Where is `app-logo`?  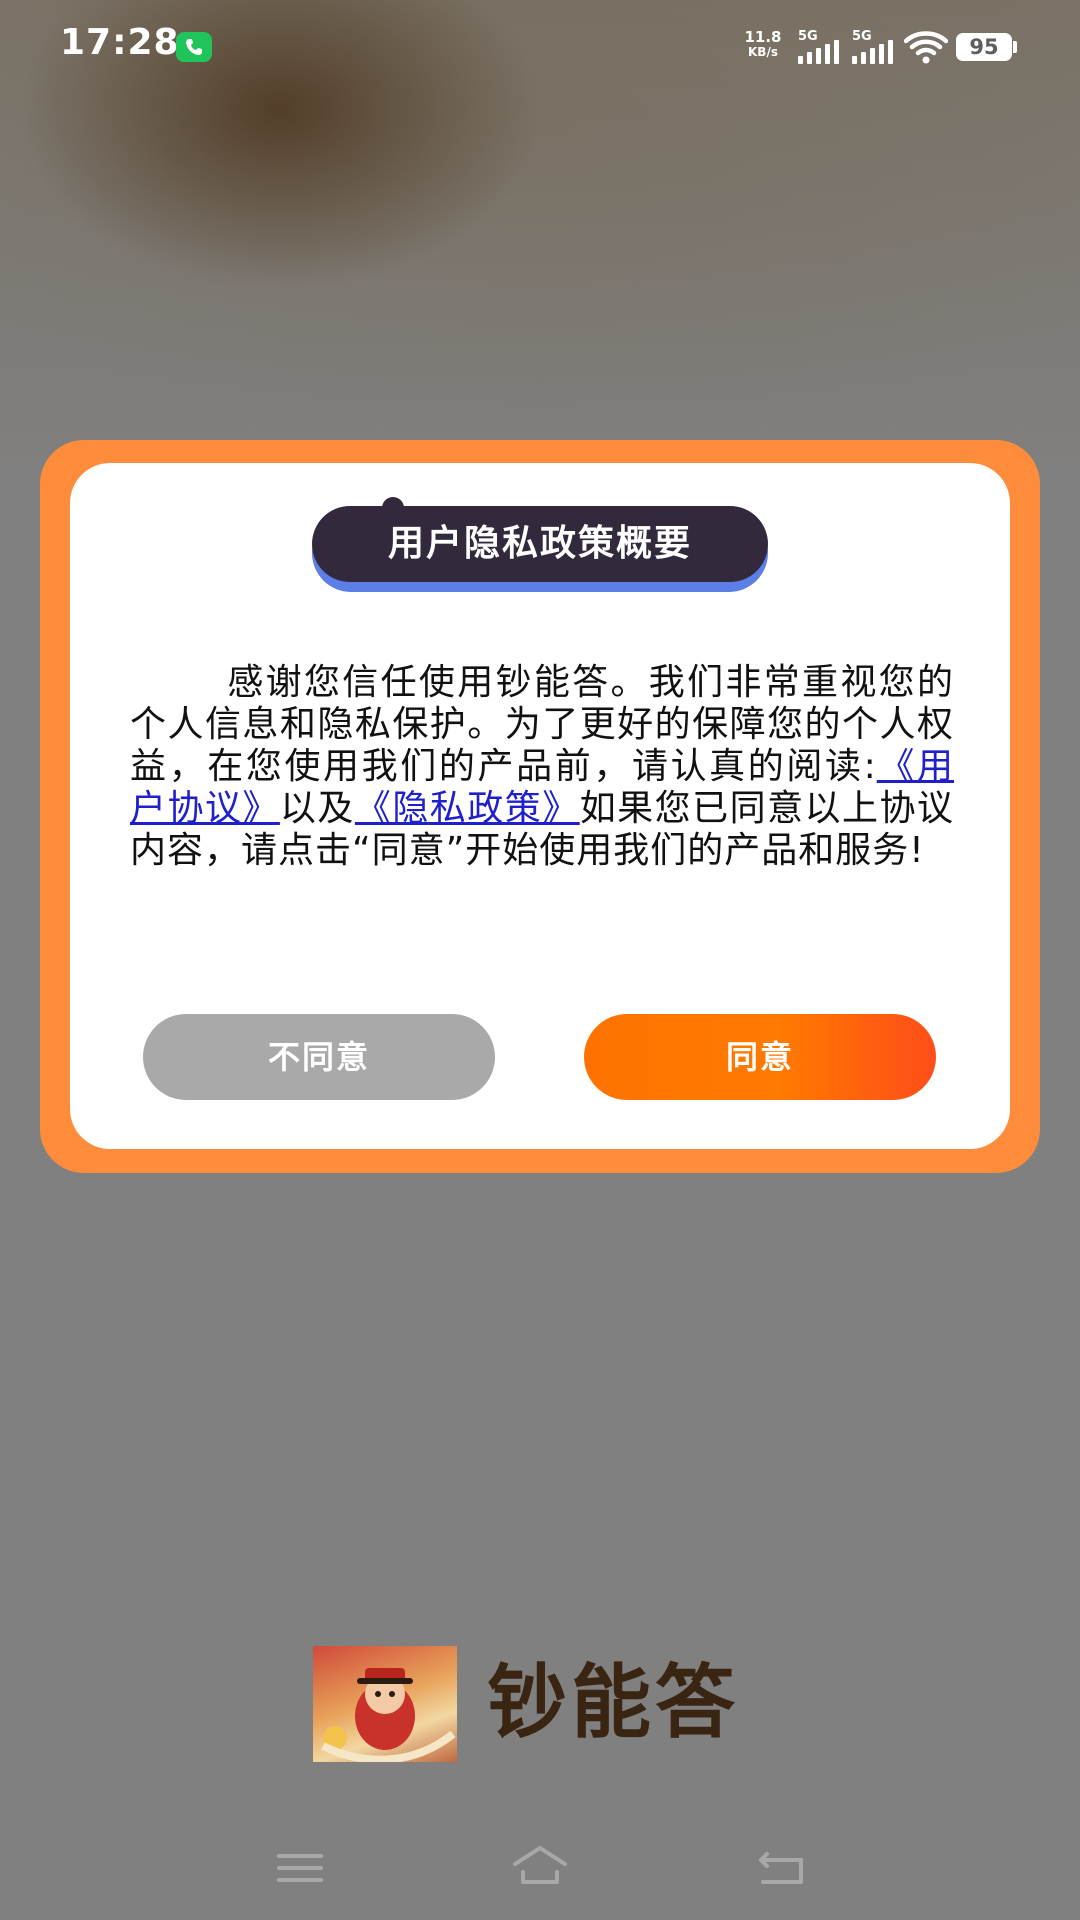 app-logo is located at coordinates (385, 1704).